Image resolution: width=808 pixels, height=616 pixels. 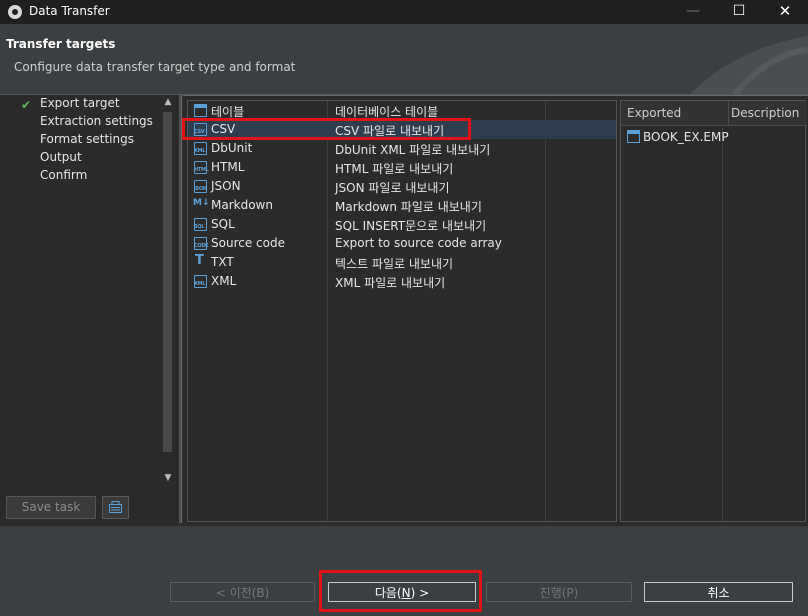 What do you see at coordinates (15, 12) in the screenshot?
I see `app-logo-icon` at bounding box center [15, 12].